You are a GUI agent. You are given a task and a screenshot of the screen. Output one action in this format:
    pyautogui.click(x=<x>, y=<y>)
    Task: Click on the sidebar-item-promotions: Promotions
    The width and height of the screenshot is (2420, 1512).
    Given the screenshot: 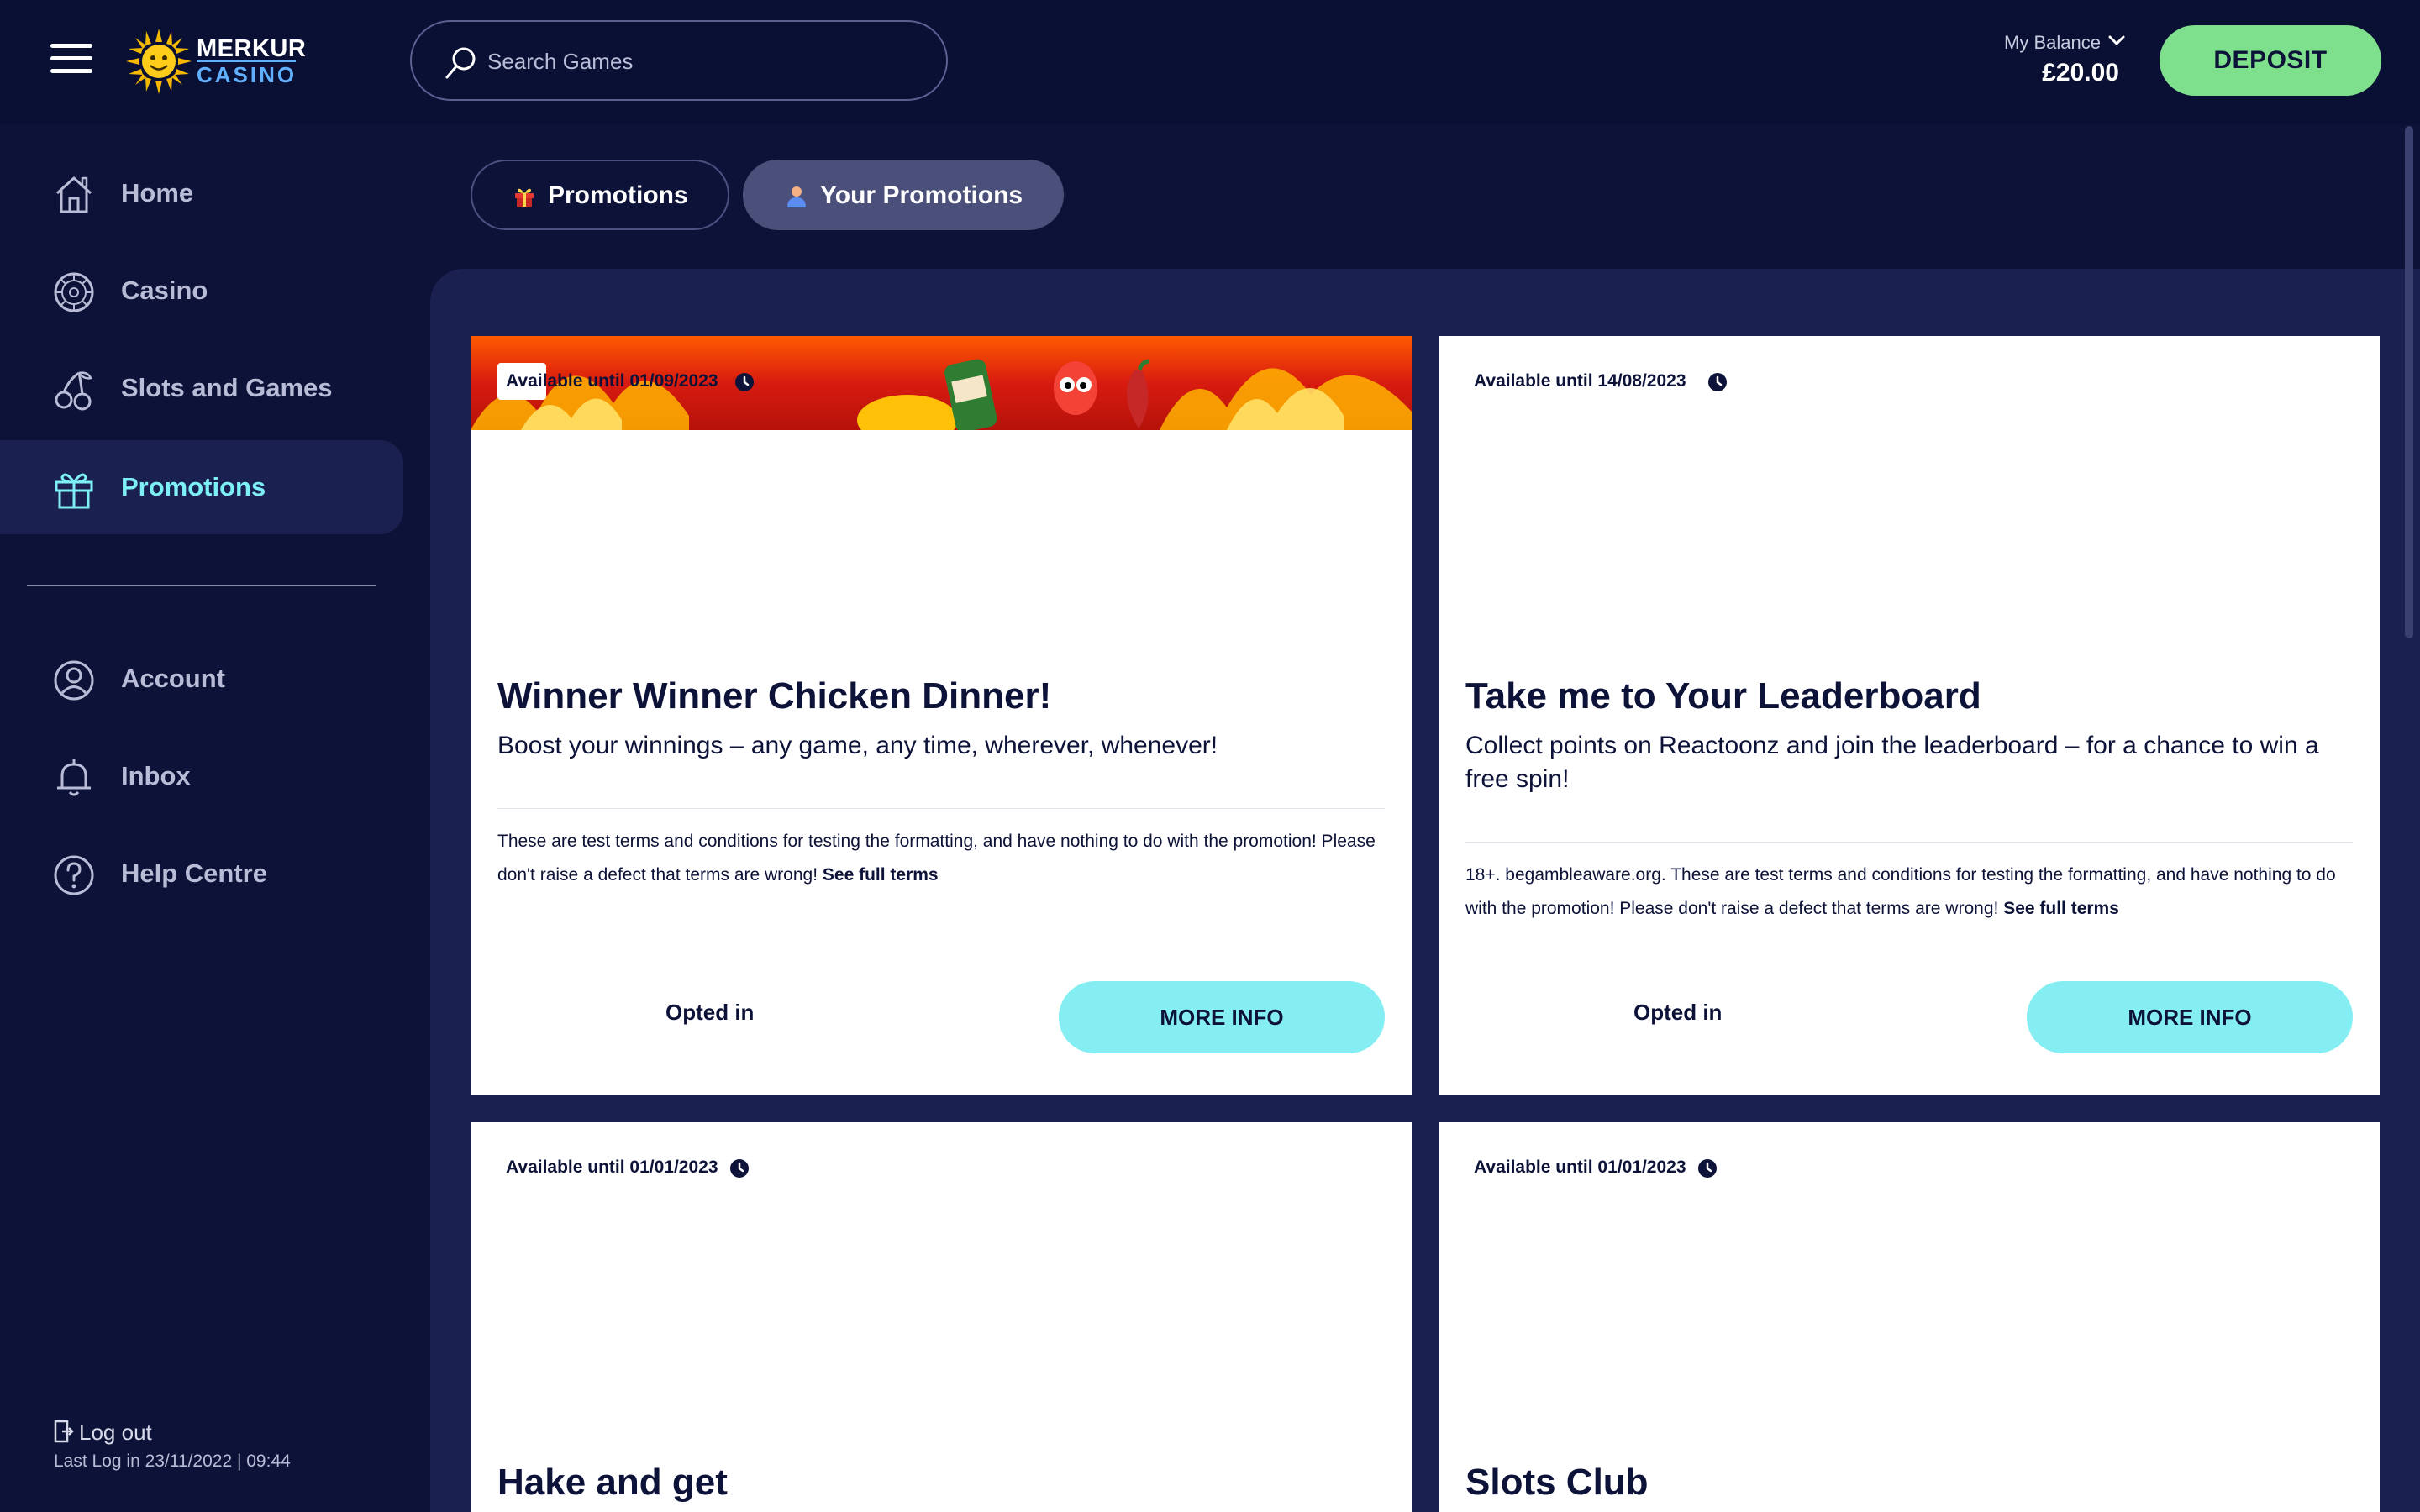 What is the action you would take?
    pyautogui.click(x=202, y=487)
    